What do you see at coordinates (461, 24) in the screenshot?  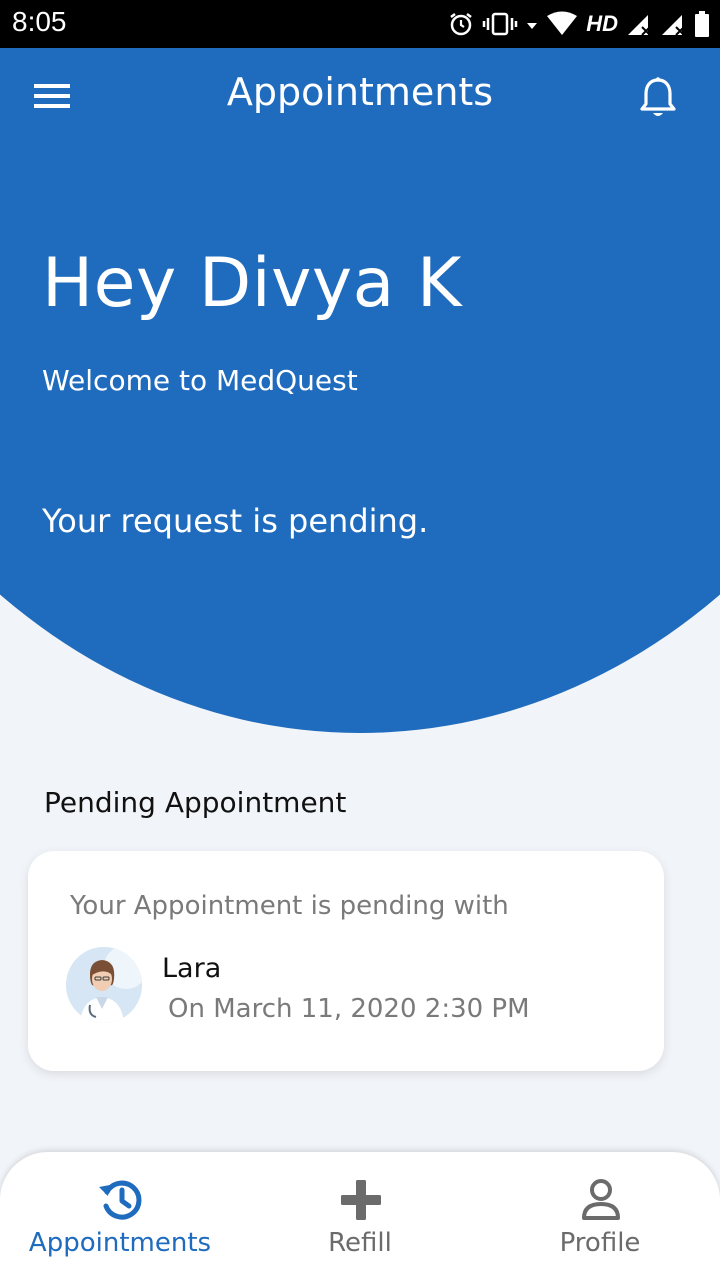 I see `alarm-icon` at bounding box center [461, 24].